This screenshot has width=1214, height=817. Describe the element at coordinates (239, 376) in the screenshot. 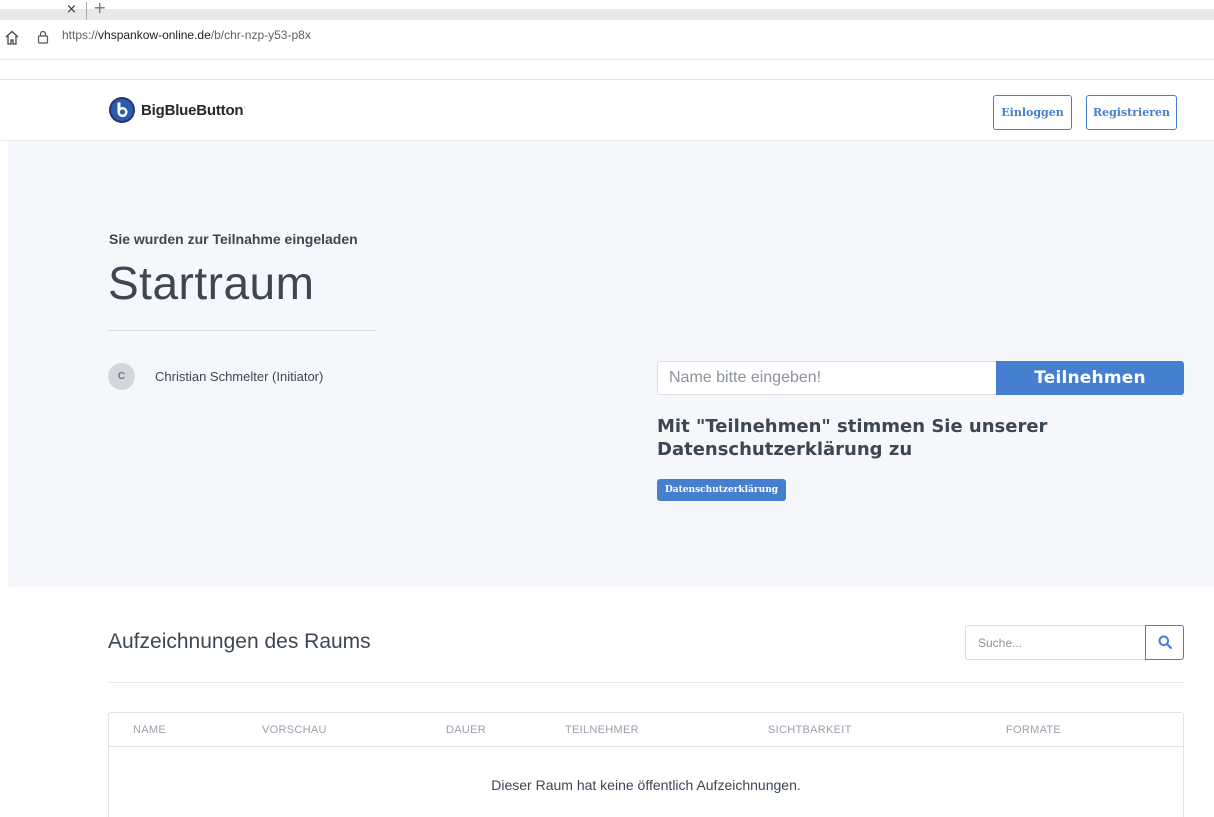

I see `owner-name: Christian Schmelter (Initiator)` at that location.